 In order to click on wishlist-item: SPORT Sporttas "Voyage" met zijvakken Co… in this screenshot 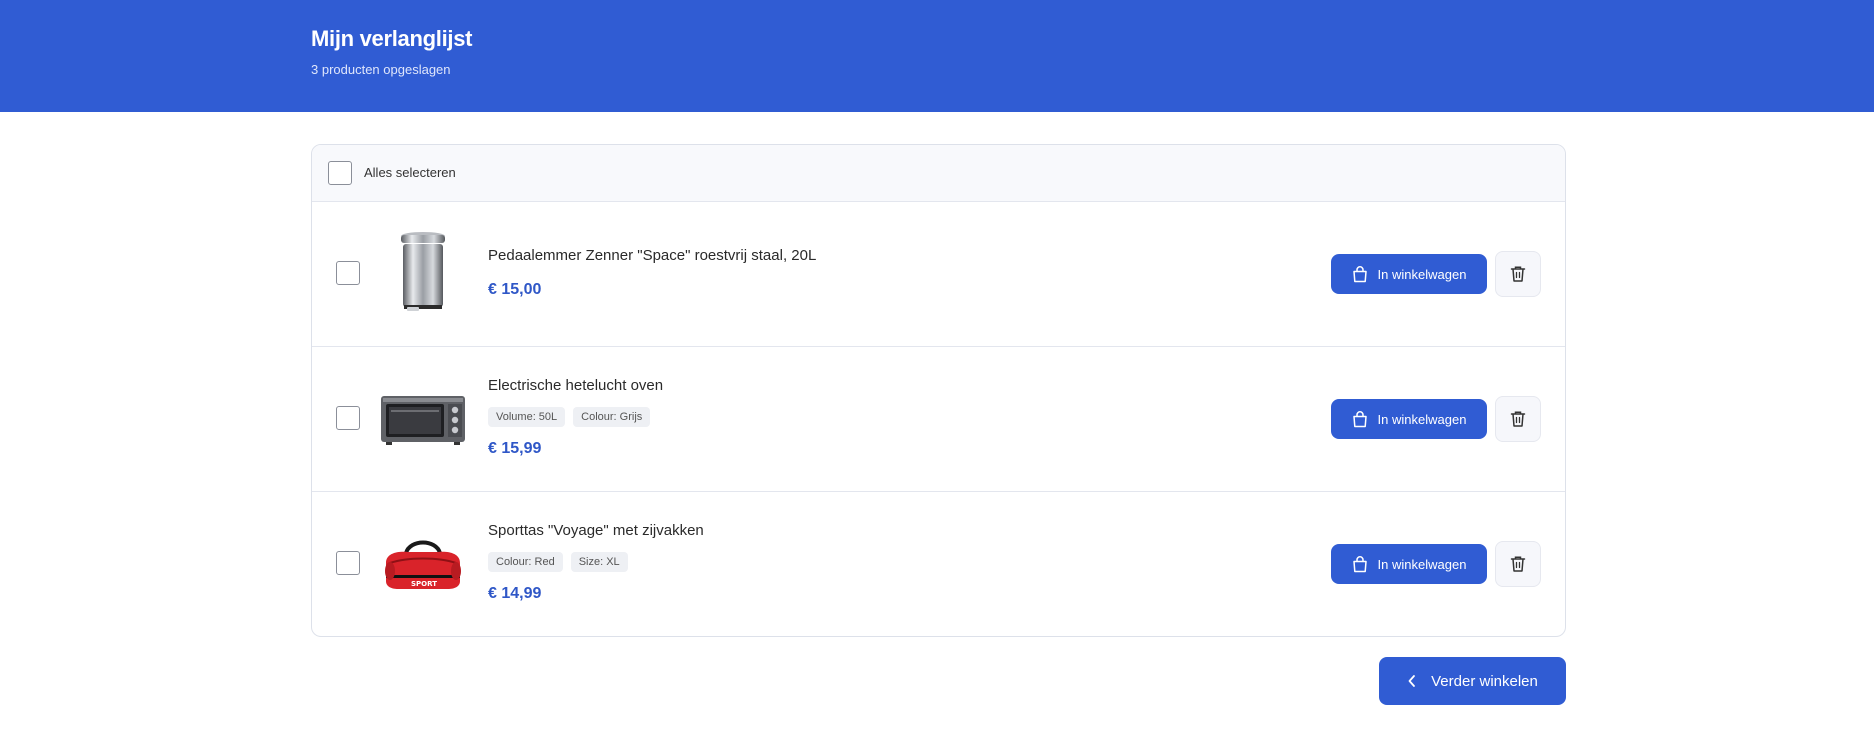, I will do `click(938, 564)`.